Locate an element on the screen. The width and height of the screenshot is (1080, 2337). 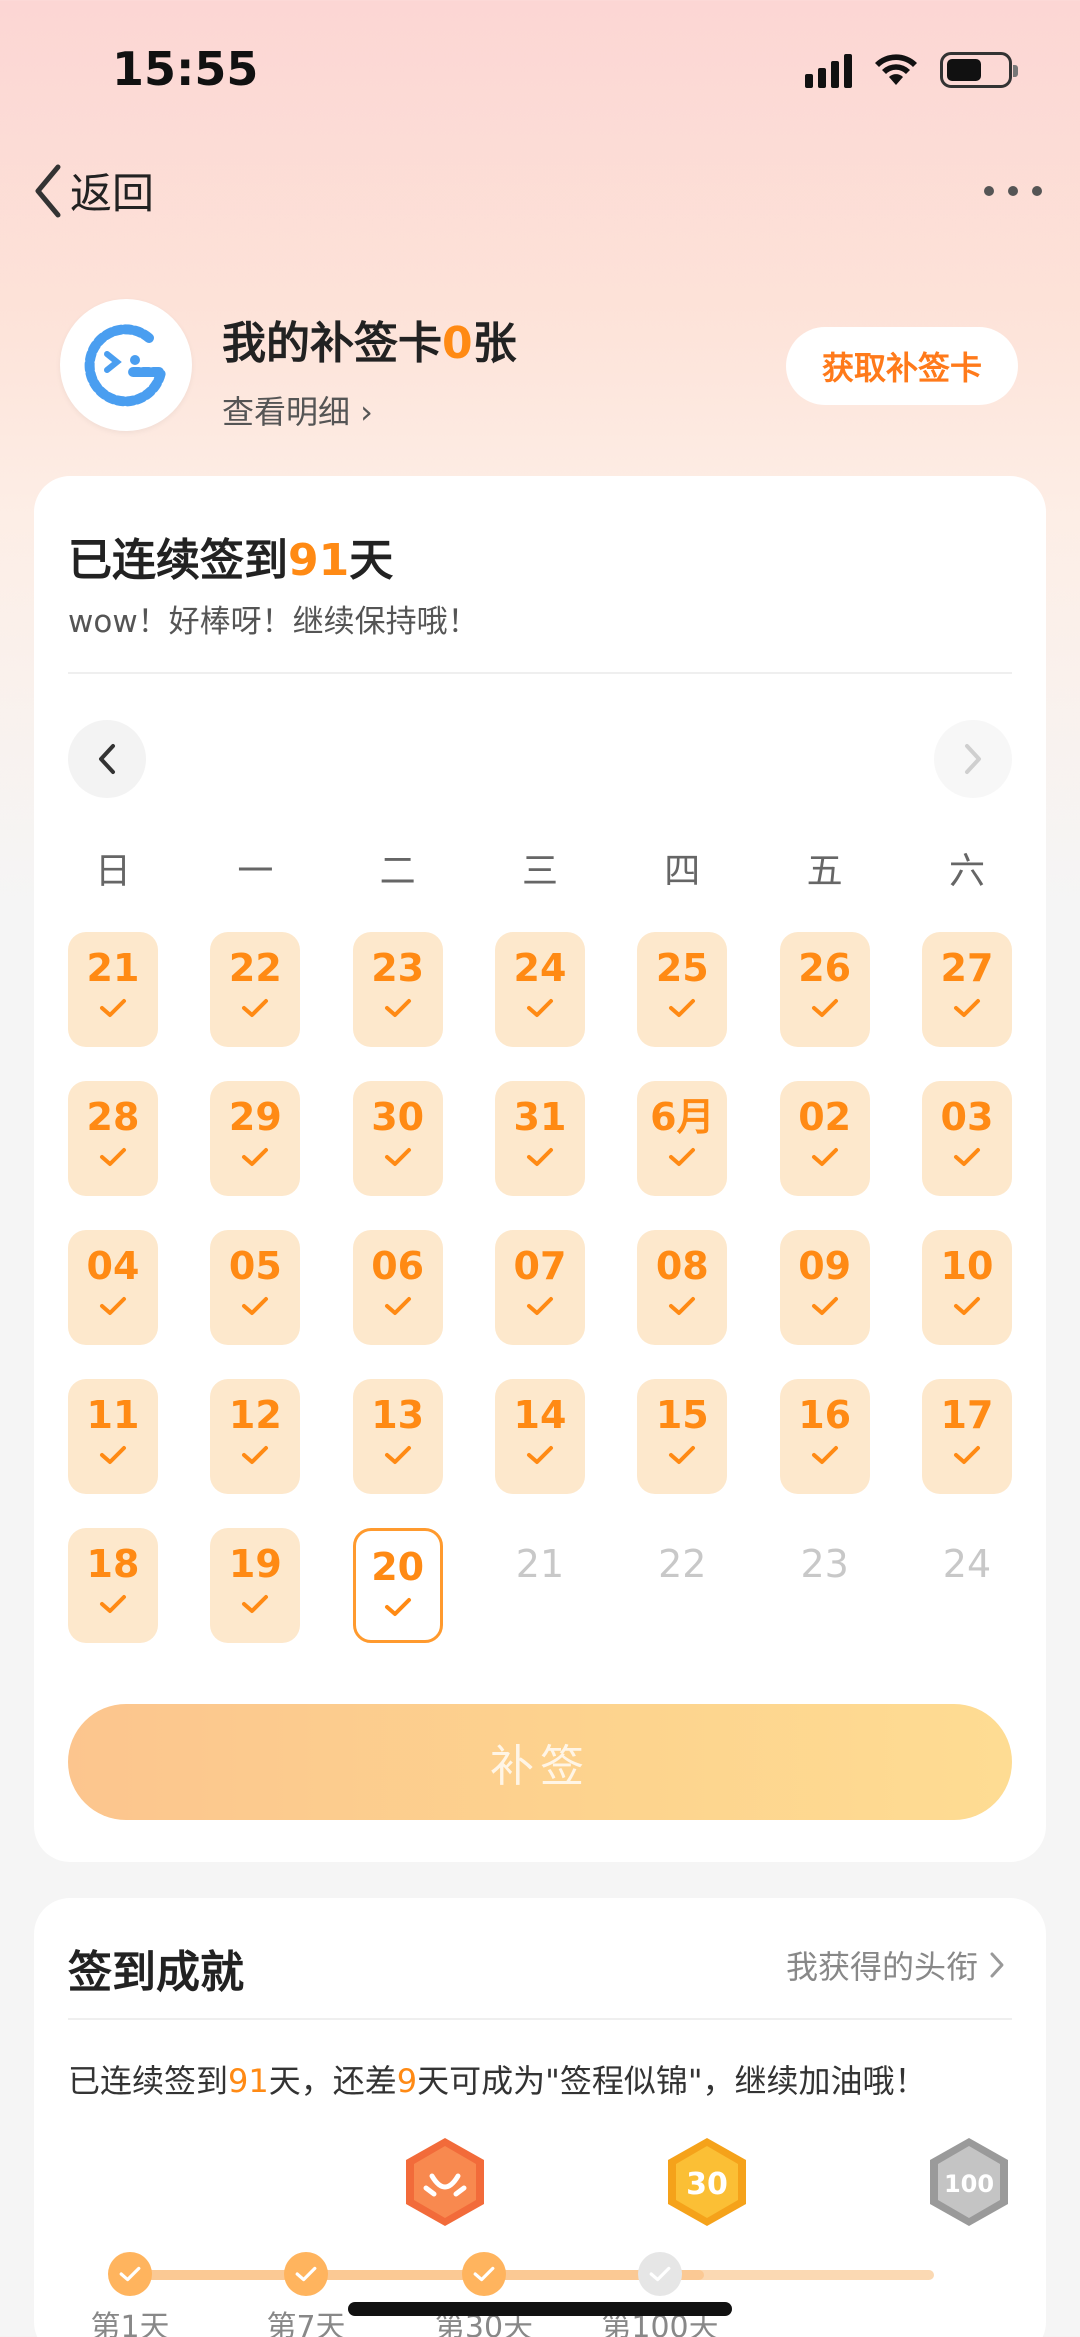
day-number: 28 is located at coordinates (113, 1117).